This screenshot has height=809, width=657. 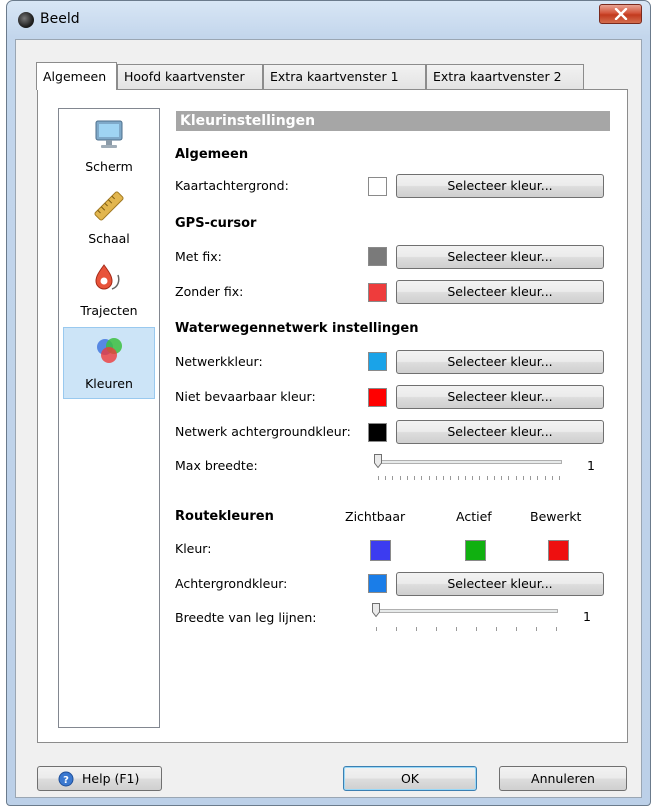 What do you see at coordinates (469, 462) in the screenshot?
I see `max-breedte-slider` at bounding box center [469, 462].